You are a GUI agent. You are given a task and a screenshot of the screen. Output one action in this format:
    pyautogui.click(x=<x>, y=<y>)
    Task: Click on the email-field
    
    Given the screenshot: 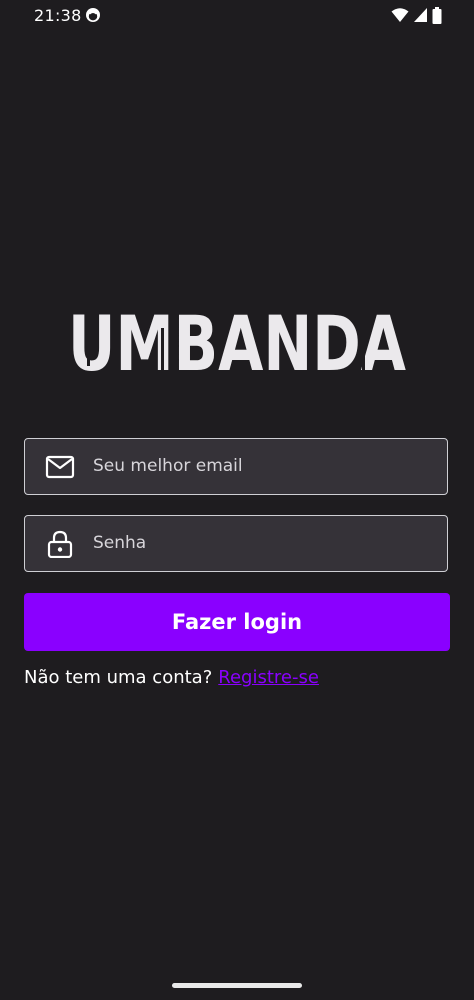 What is the action you would take?
    pyautogui.click(x=236, y=466)
    